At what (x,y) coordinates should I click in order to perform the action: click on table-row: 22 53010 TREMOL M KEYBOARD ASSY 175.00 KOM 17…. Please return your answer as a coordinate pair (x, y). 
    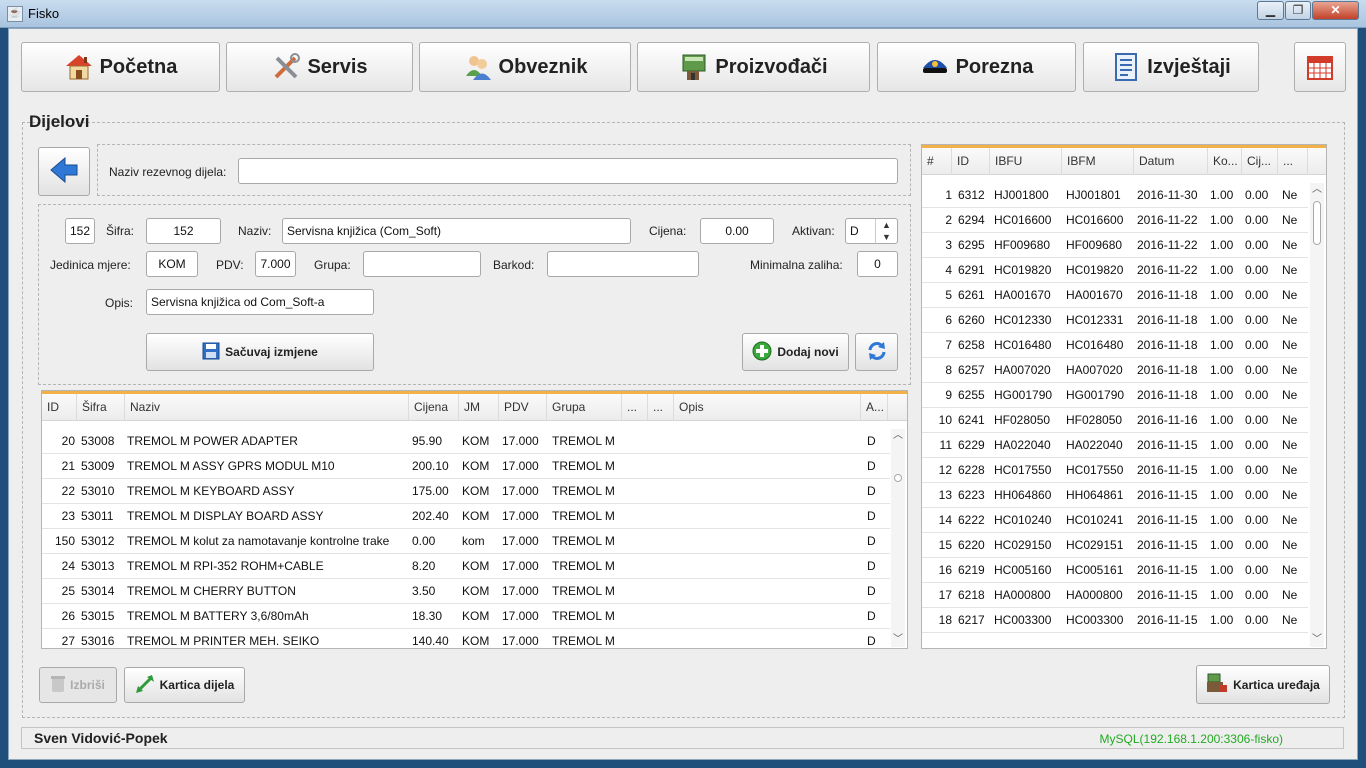
    Looking at the image, I should click on (466, 491).